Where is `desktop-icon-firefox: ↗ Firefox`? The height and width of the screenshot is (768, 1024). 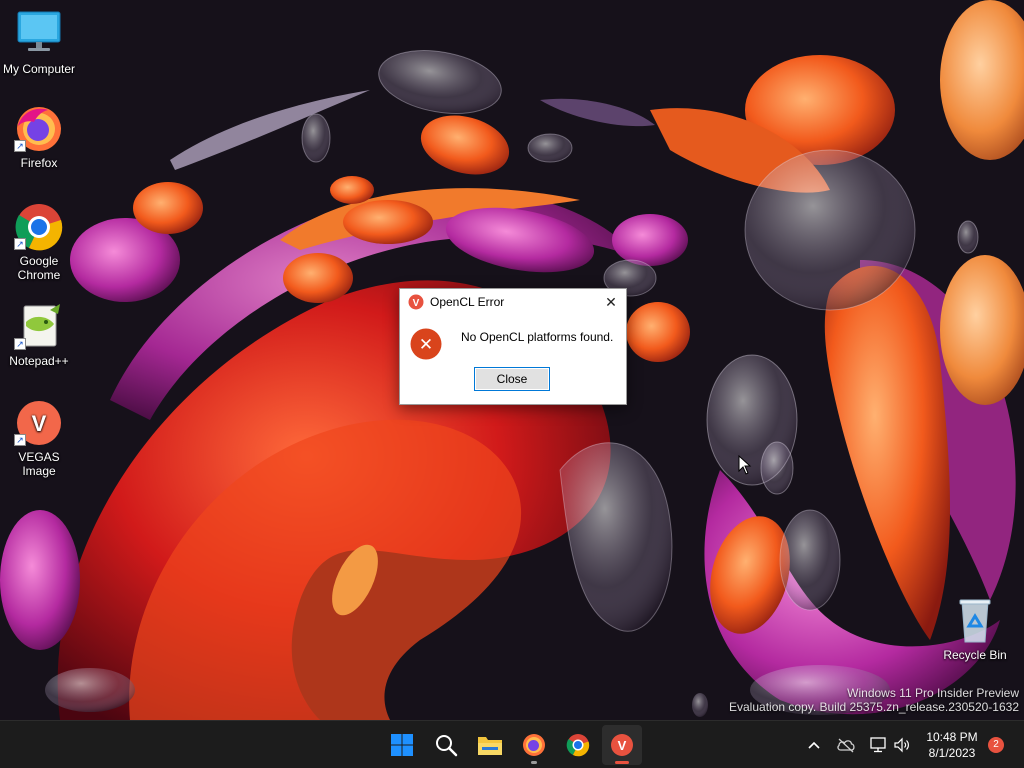 desktop-icon-firefox: ↗ Firefox is located at coordinates (39, 137).